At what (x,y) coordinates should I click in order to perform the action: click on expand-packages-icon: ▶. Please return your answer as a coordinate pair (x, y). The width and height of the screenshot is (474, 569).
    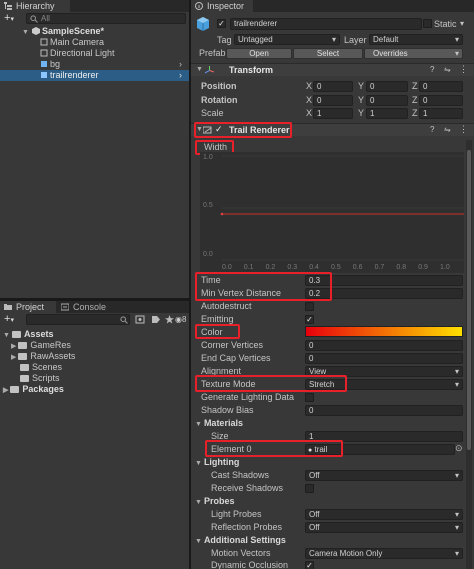
    Looking at the image, I should click on (5, 390).